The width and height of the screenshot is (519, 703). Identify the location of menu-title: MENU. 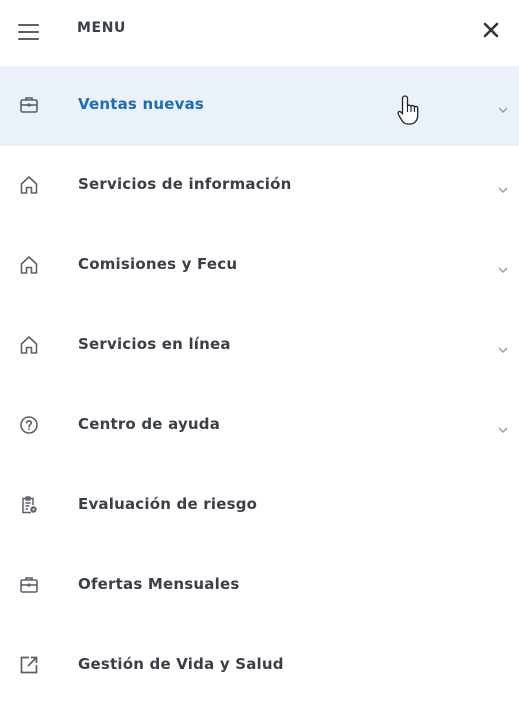
(101, 28).